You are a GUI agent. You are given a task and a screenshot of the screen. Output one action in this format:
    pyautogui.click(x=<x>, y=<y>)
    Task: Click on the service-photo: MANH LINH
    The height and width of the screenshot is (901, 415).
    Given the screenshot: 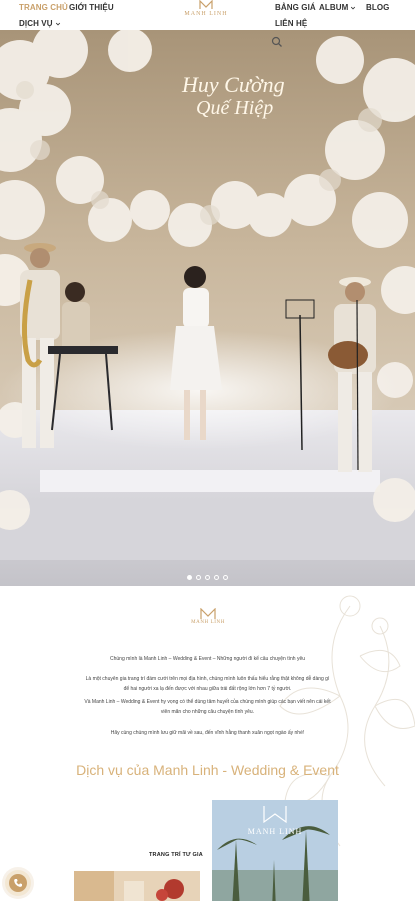 What is the action you would take?
    pyautogui.click(x=275, y=850)
    